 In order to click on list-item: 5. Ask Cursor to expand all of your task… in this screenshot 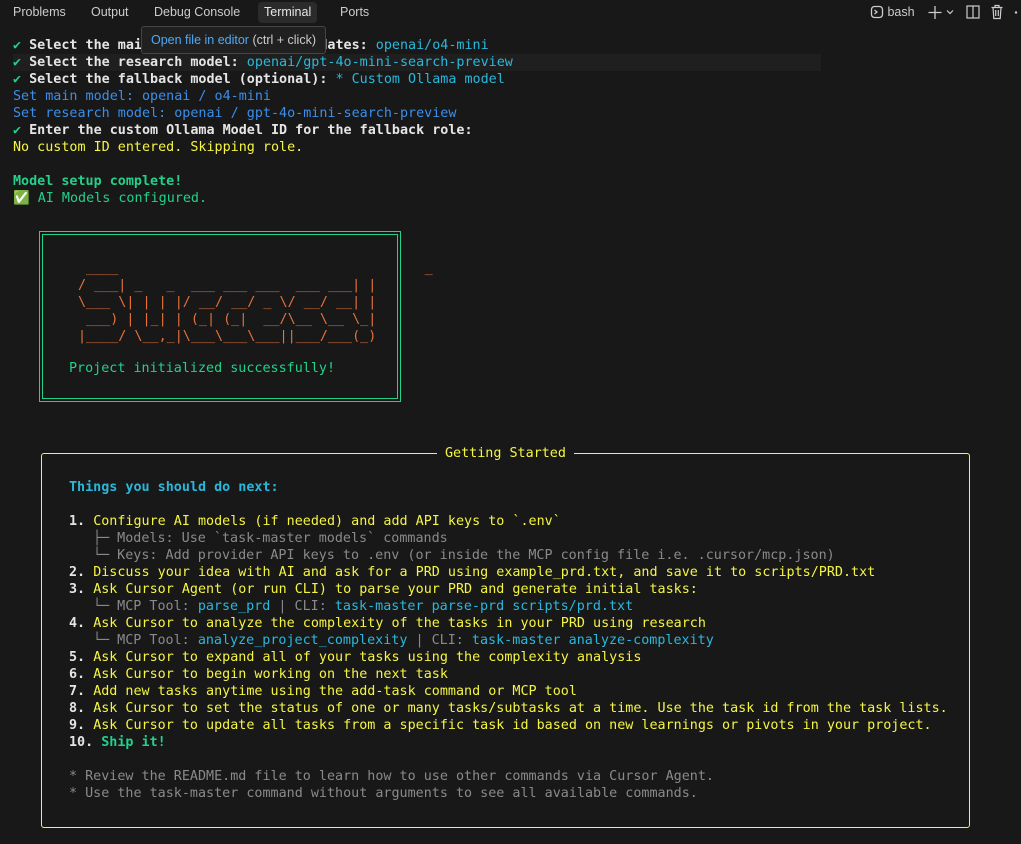, I will do `click(355, 657)`.